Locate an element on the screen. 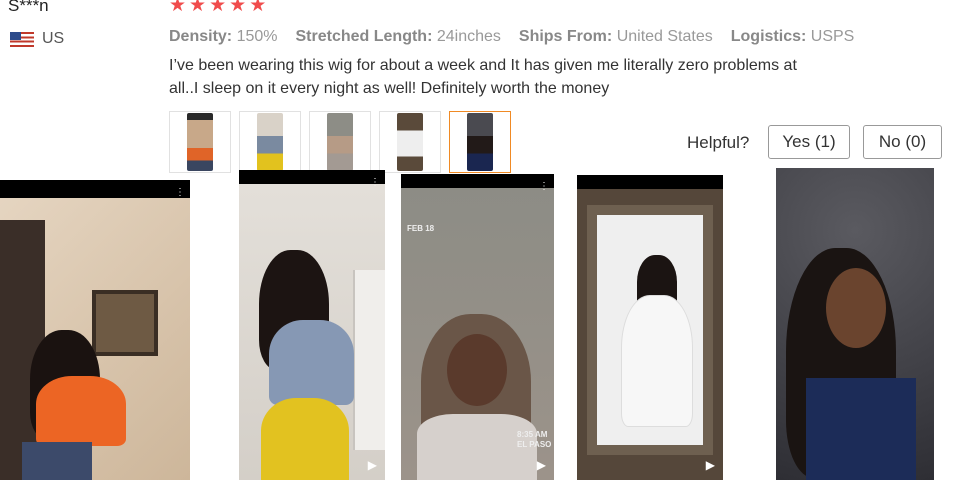 This screenshot has height=480, width=960. rating-stars: ★ ★ ★ ★ ★ is located at coordinates (217, 7).